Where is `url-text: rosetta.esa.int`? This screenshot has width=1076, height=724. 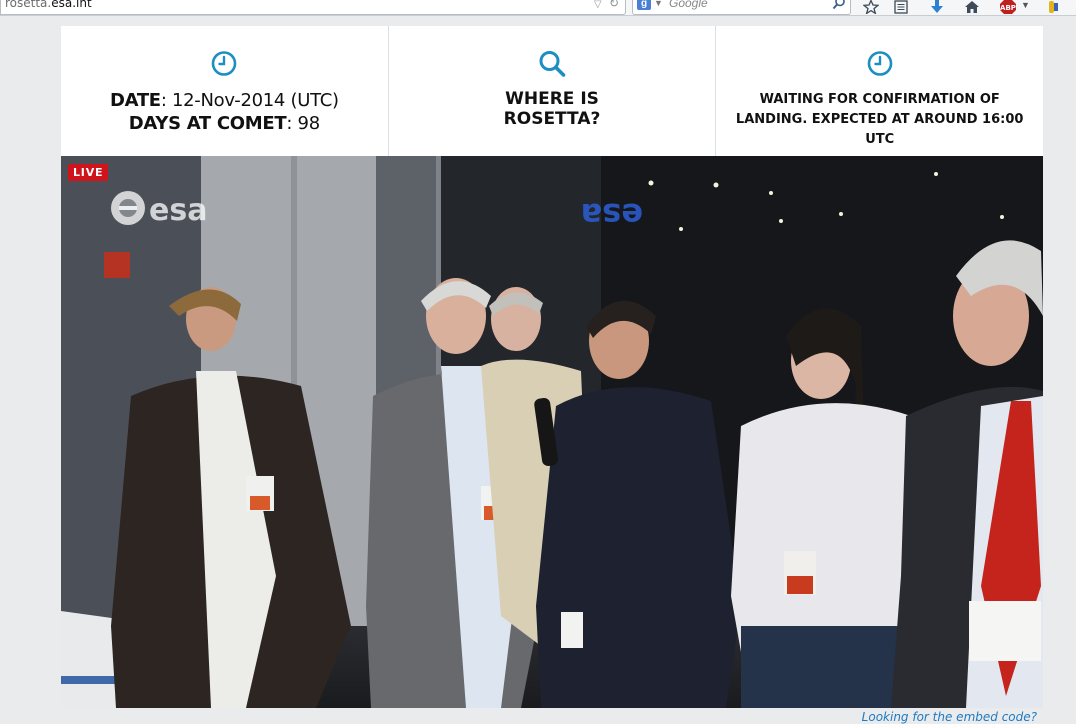 url-text: rosetta.esa.int is located at coordinates (48, 5).